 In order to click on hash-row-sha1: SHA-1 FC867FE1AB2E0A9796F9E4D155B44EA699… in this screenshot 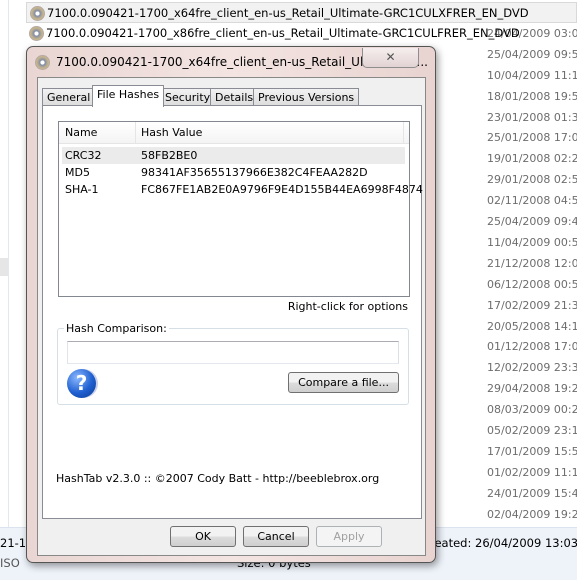, I will do `click(242, 189)`.